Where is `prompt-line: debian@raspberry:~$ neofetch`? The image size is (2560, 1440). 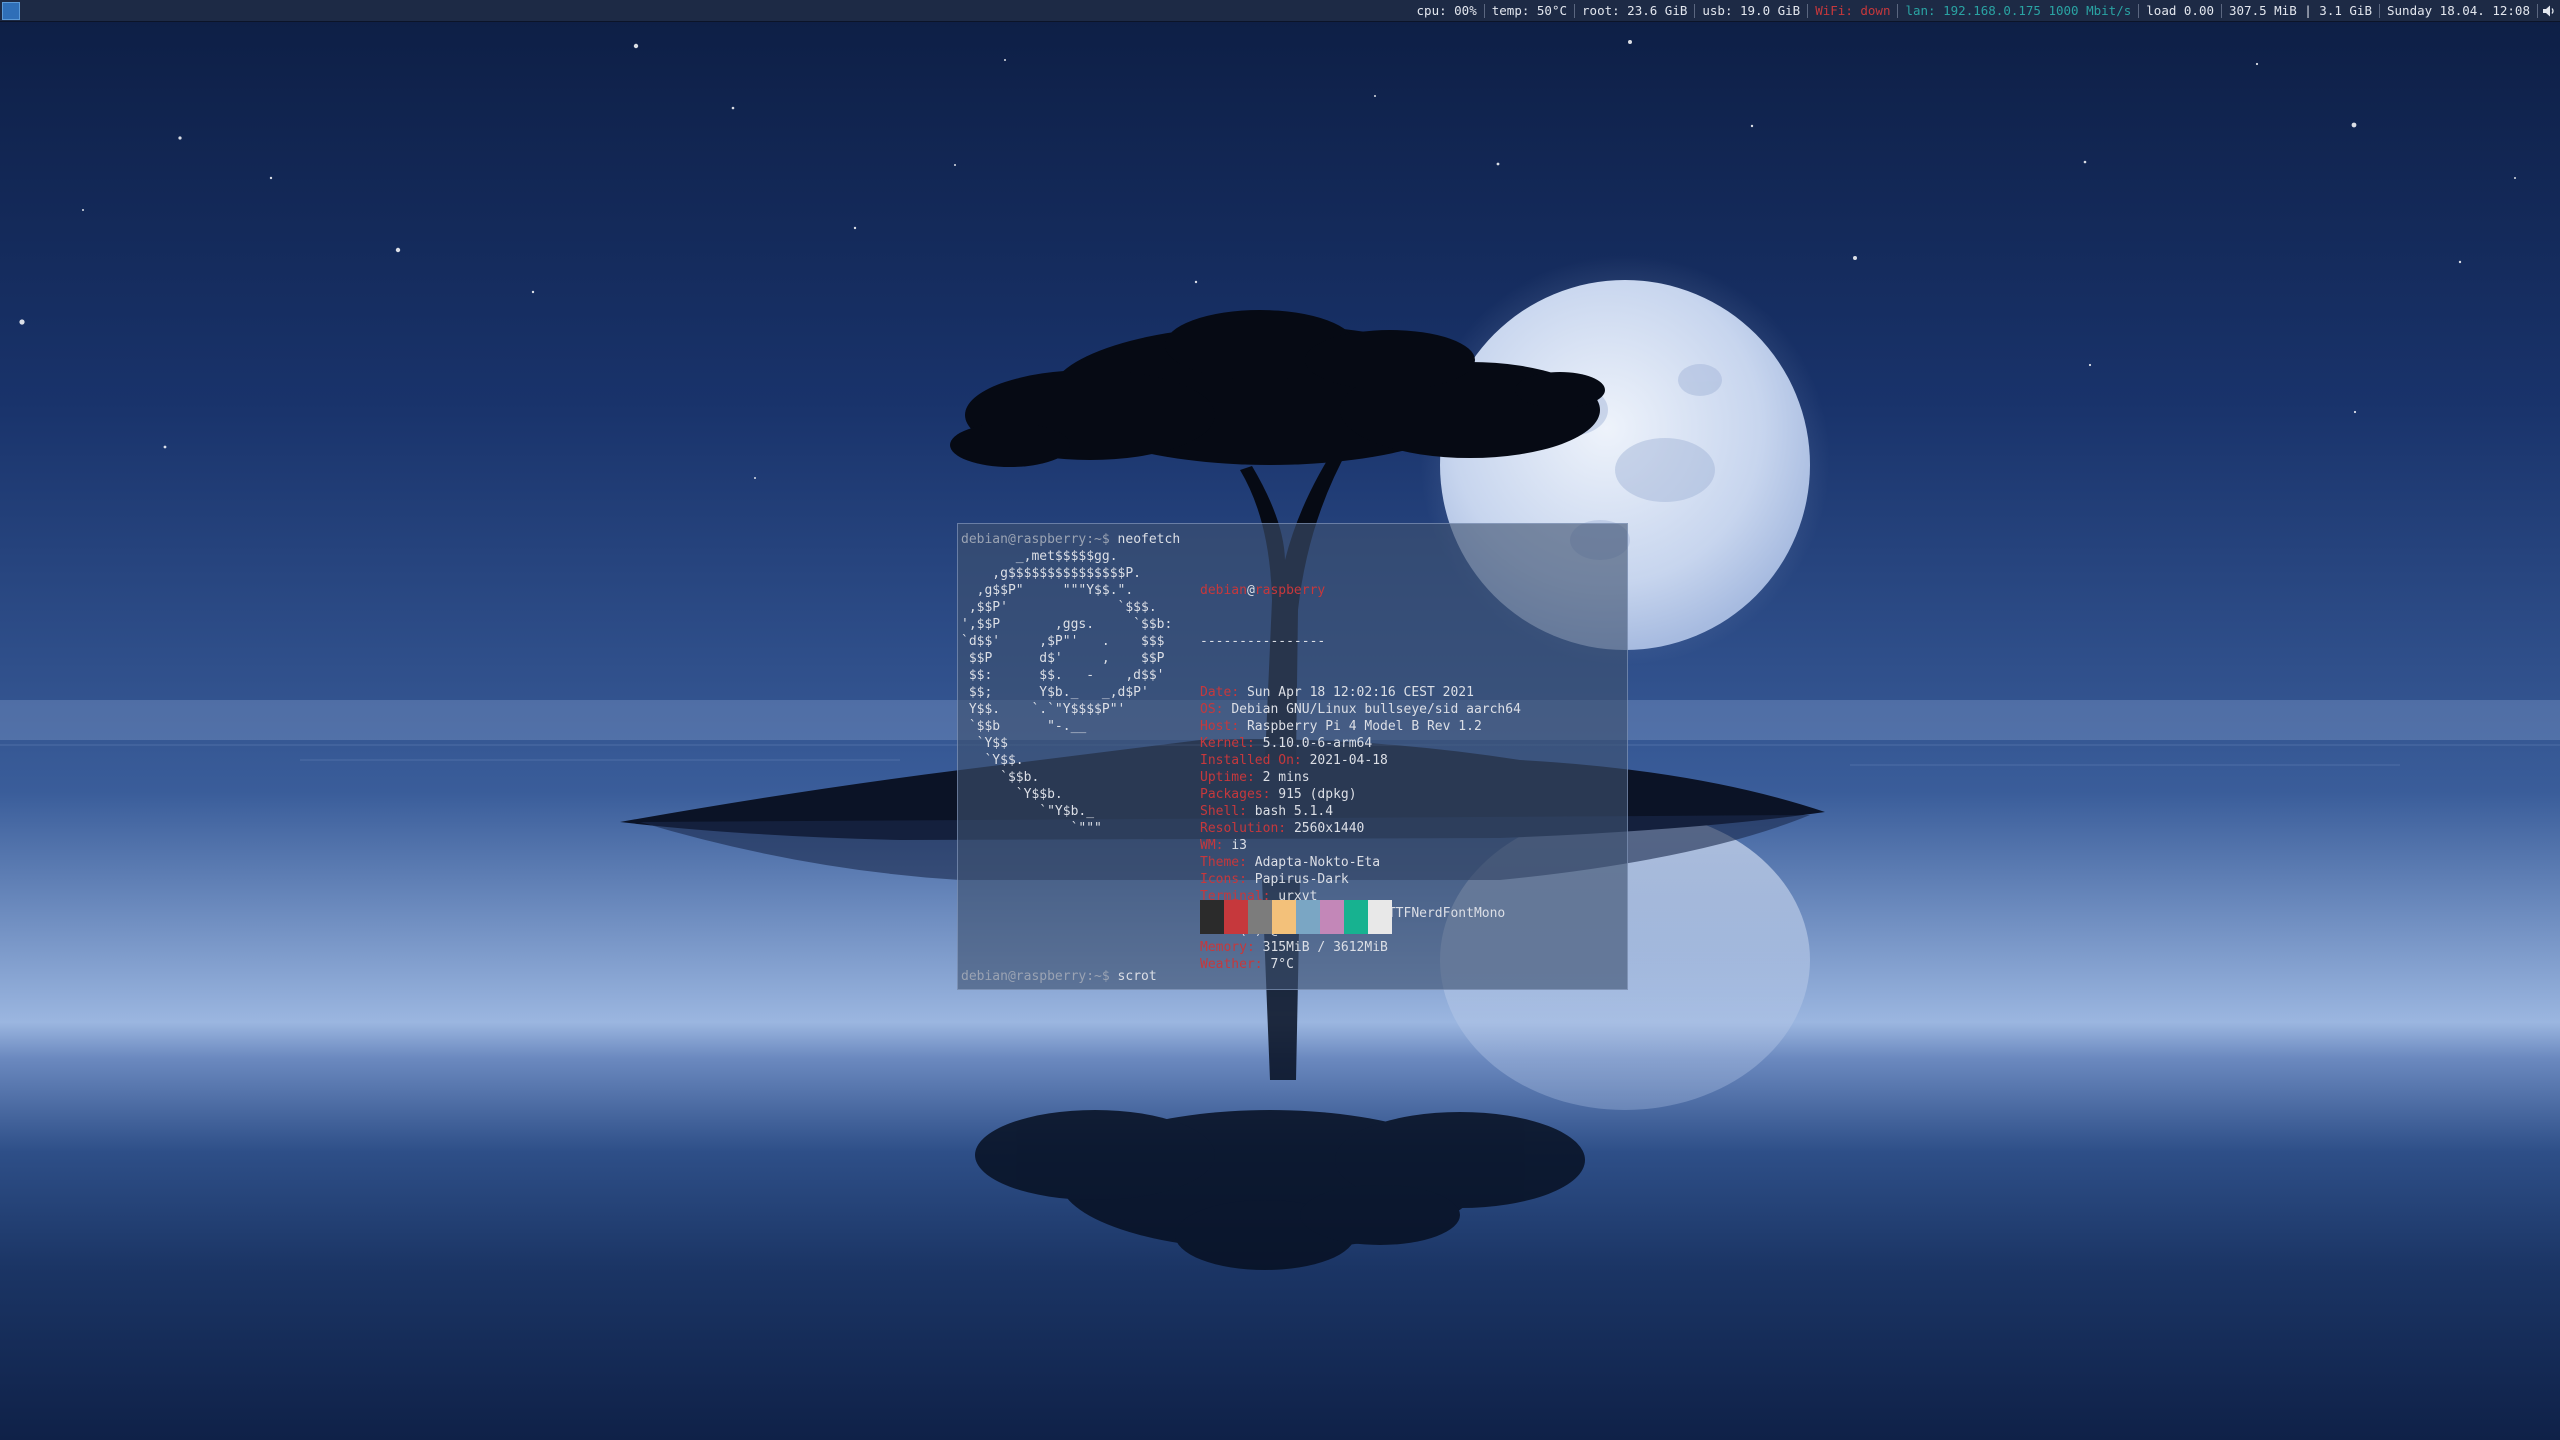
prompt-line: debian@raspberry:~$ neofetch is located at coordinates (1070, 539).